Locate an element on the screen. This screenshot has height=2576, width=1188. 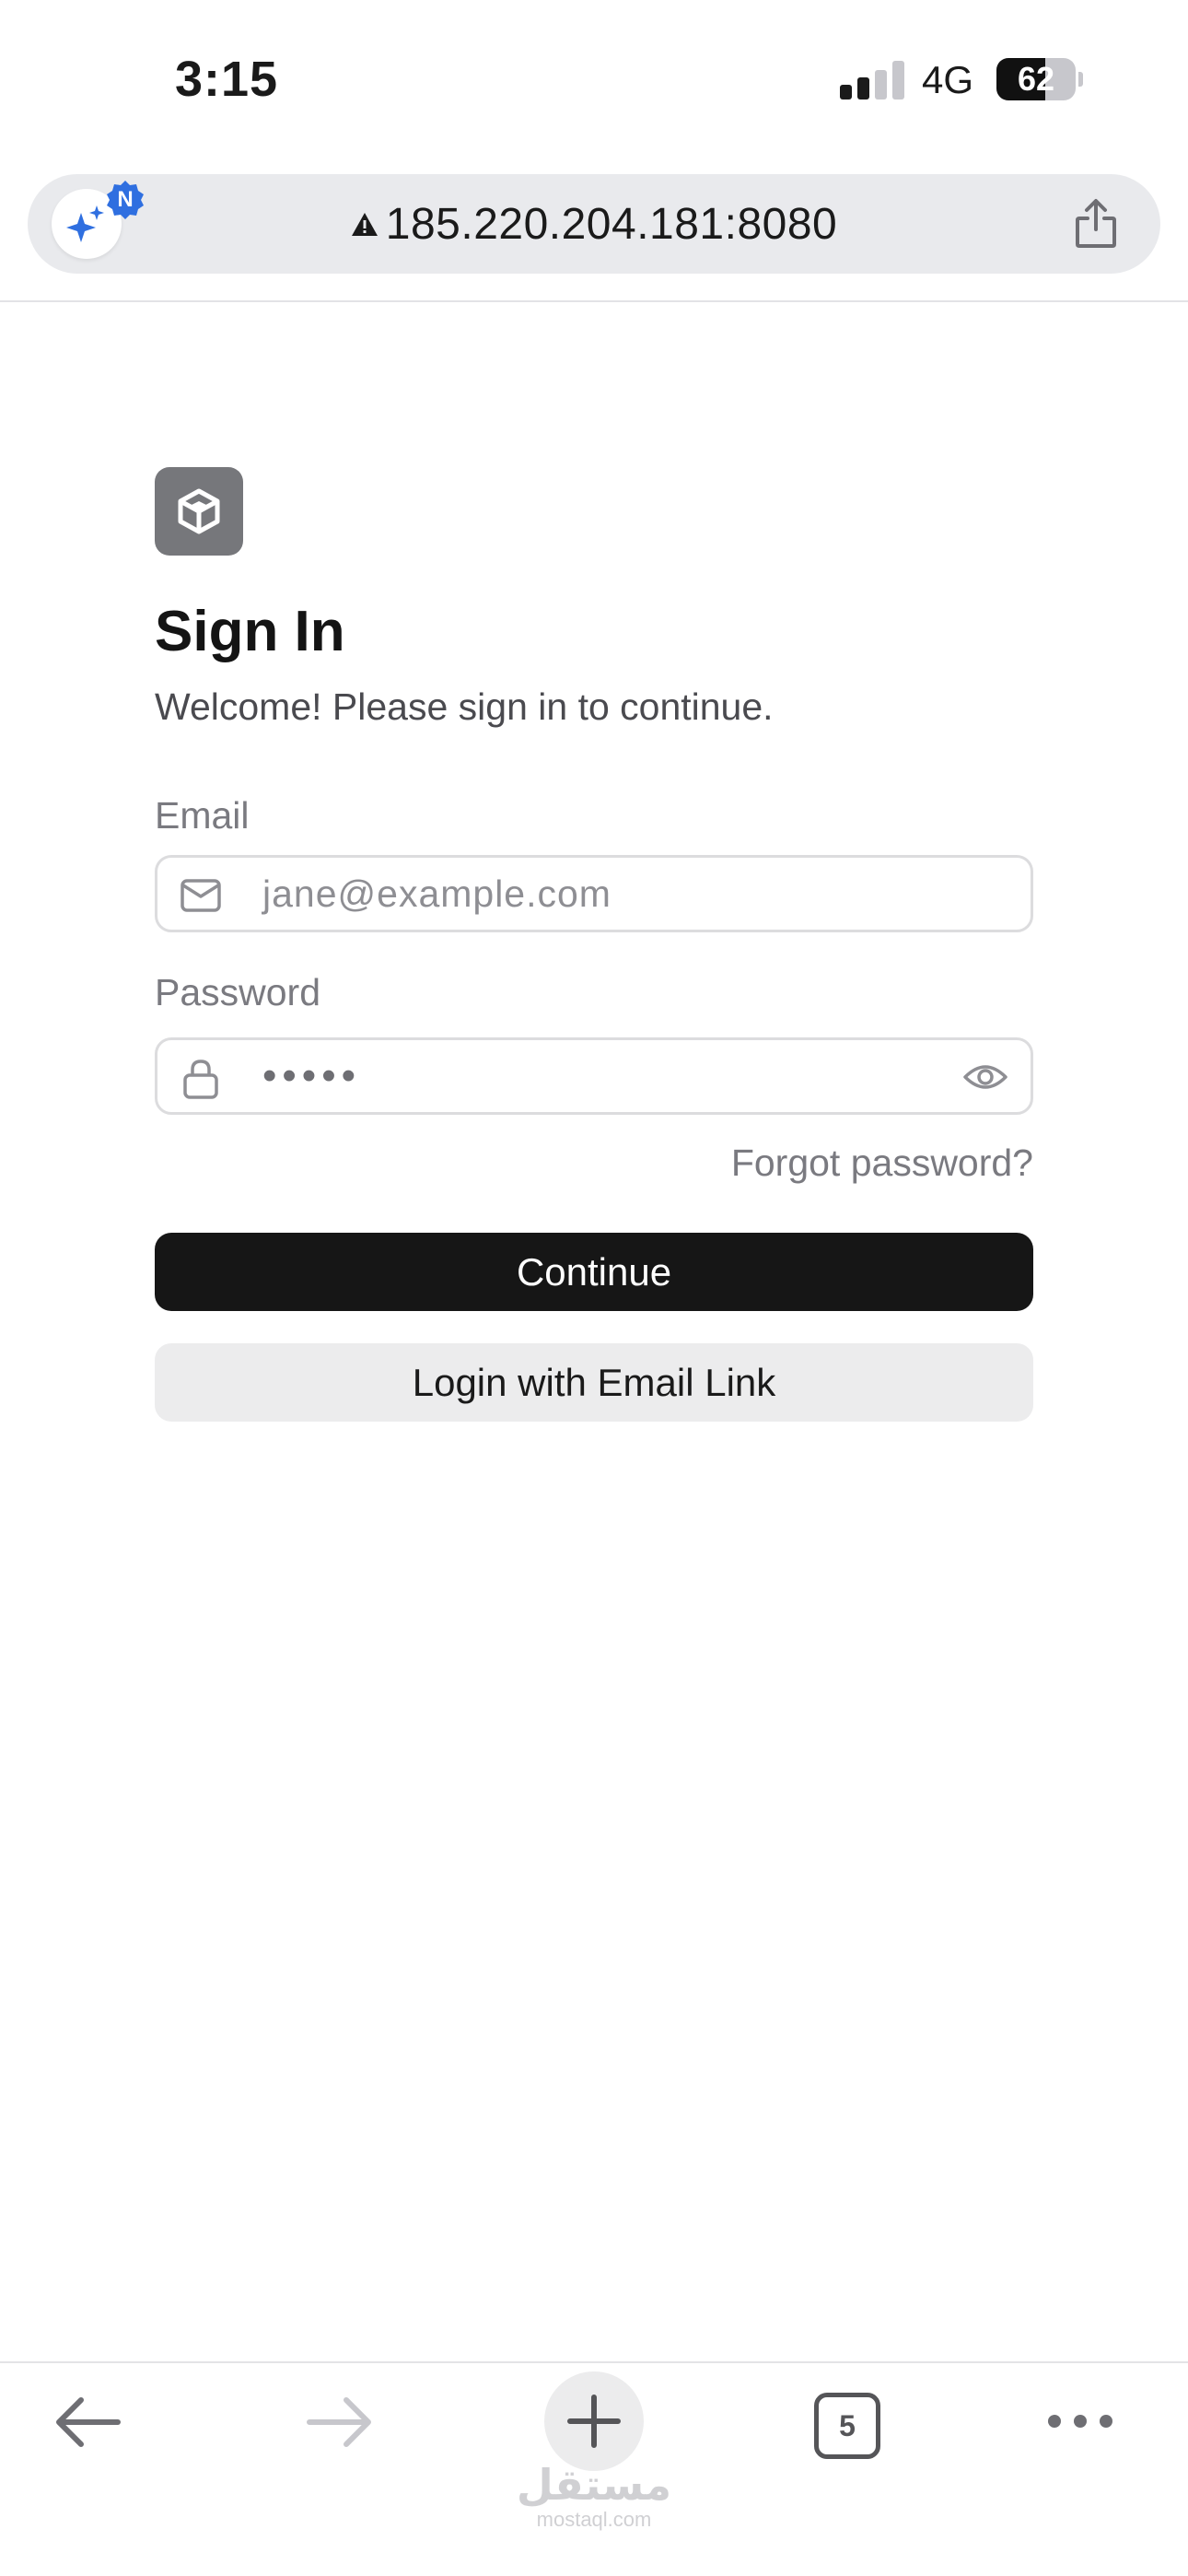
password-field: ••••• is located at coordinates (594, 1076).